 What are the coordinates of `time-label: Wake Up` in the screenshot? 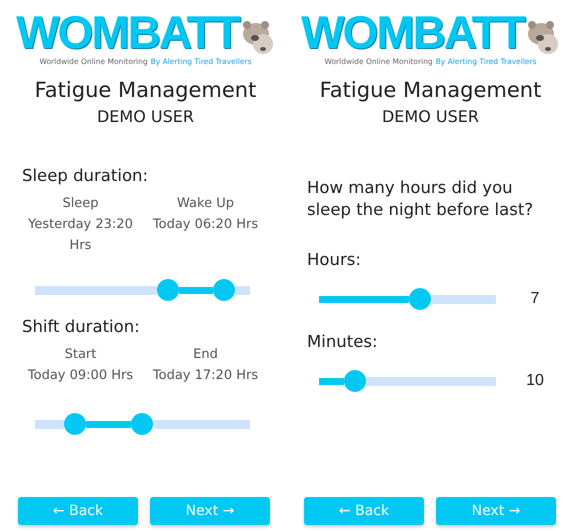 It's located at (205, 204).